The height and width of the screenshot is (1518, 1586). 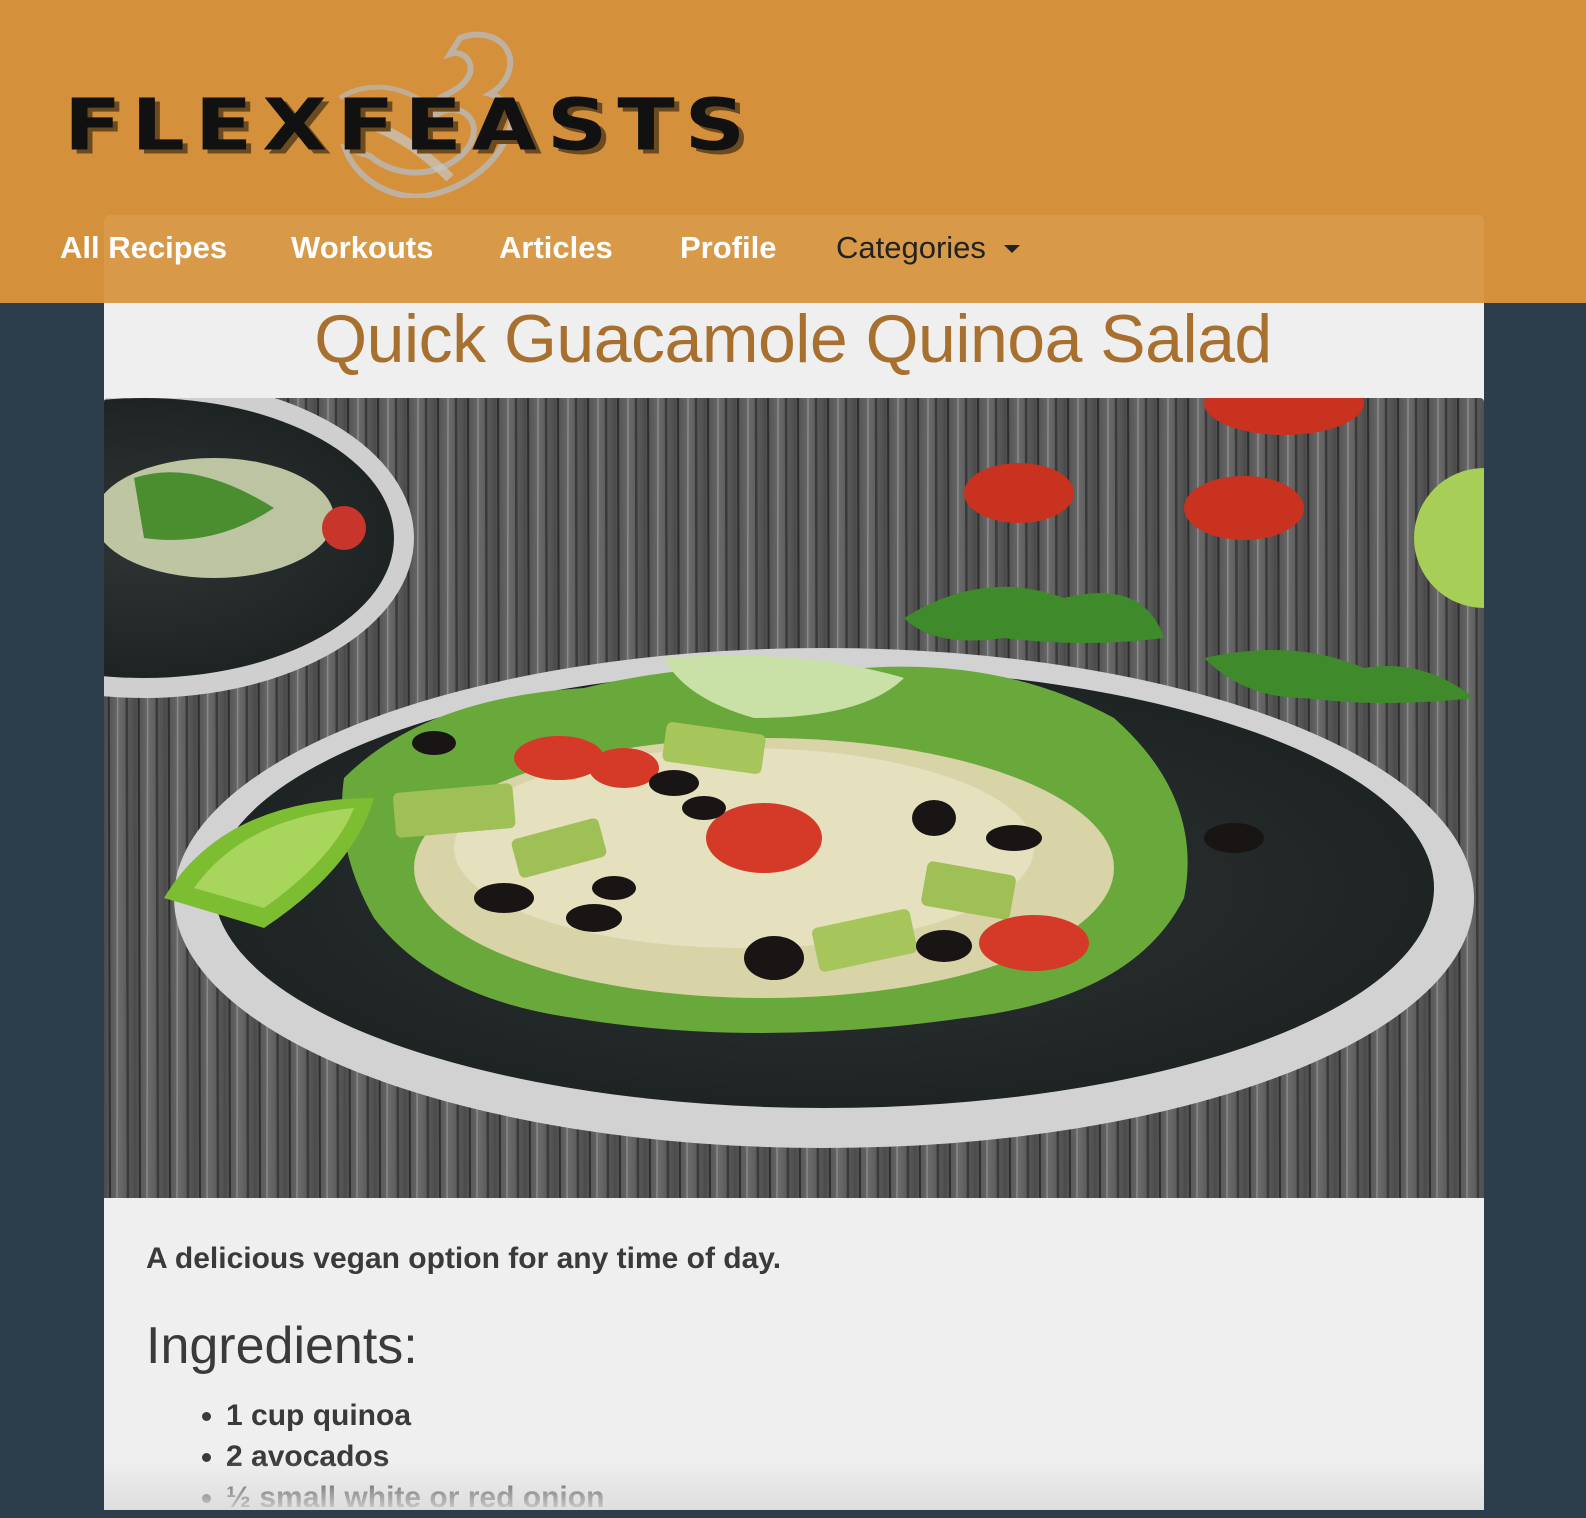 What do you see at coordinates (415, 1497) in the screenshot?
I see `ingredient-item: ½ small white or red onion` at bounding box center [415, 1497].